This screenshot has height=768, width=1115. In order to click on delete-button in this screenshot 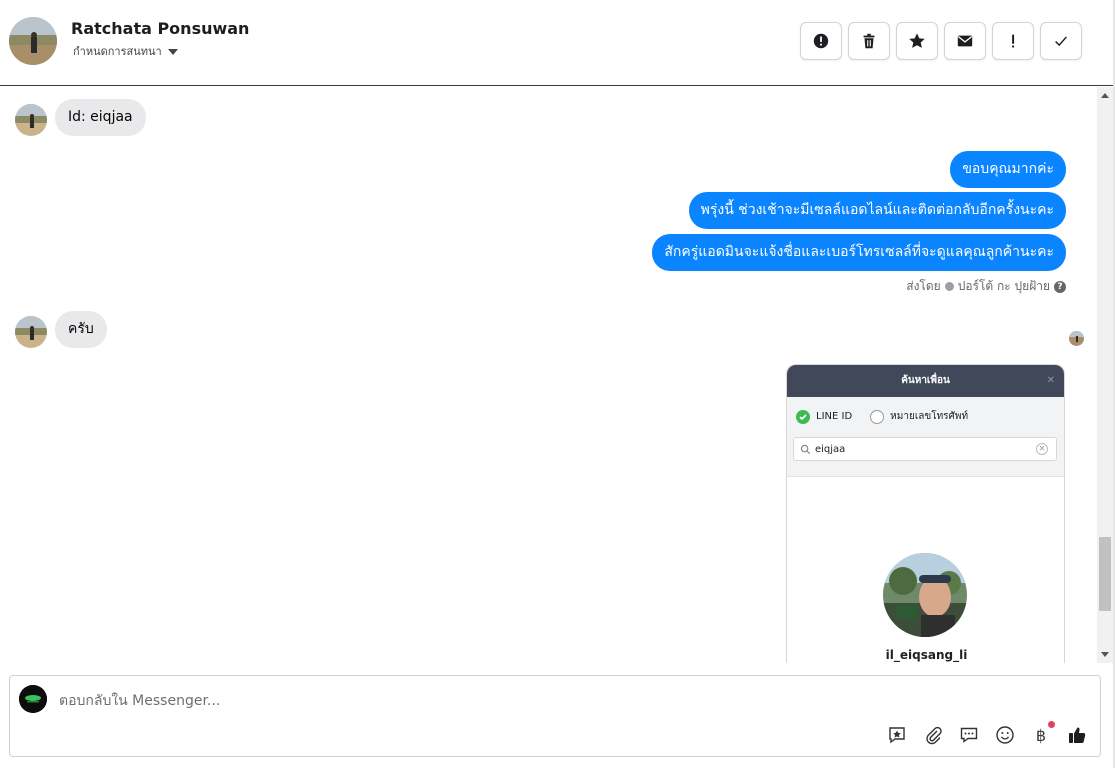, I will do `click(869, 41)`.